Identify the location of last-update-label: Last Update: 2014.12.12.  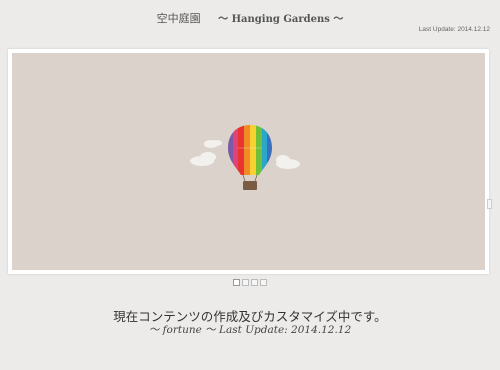
(454, 29).